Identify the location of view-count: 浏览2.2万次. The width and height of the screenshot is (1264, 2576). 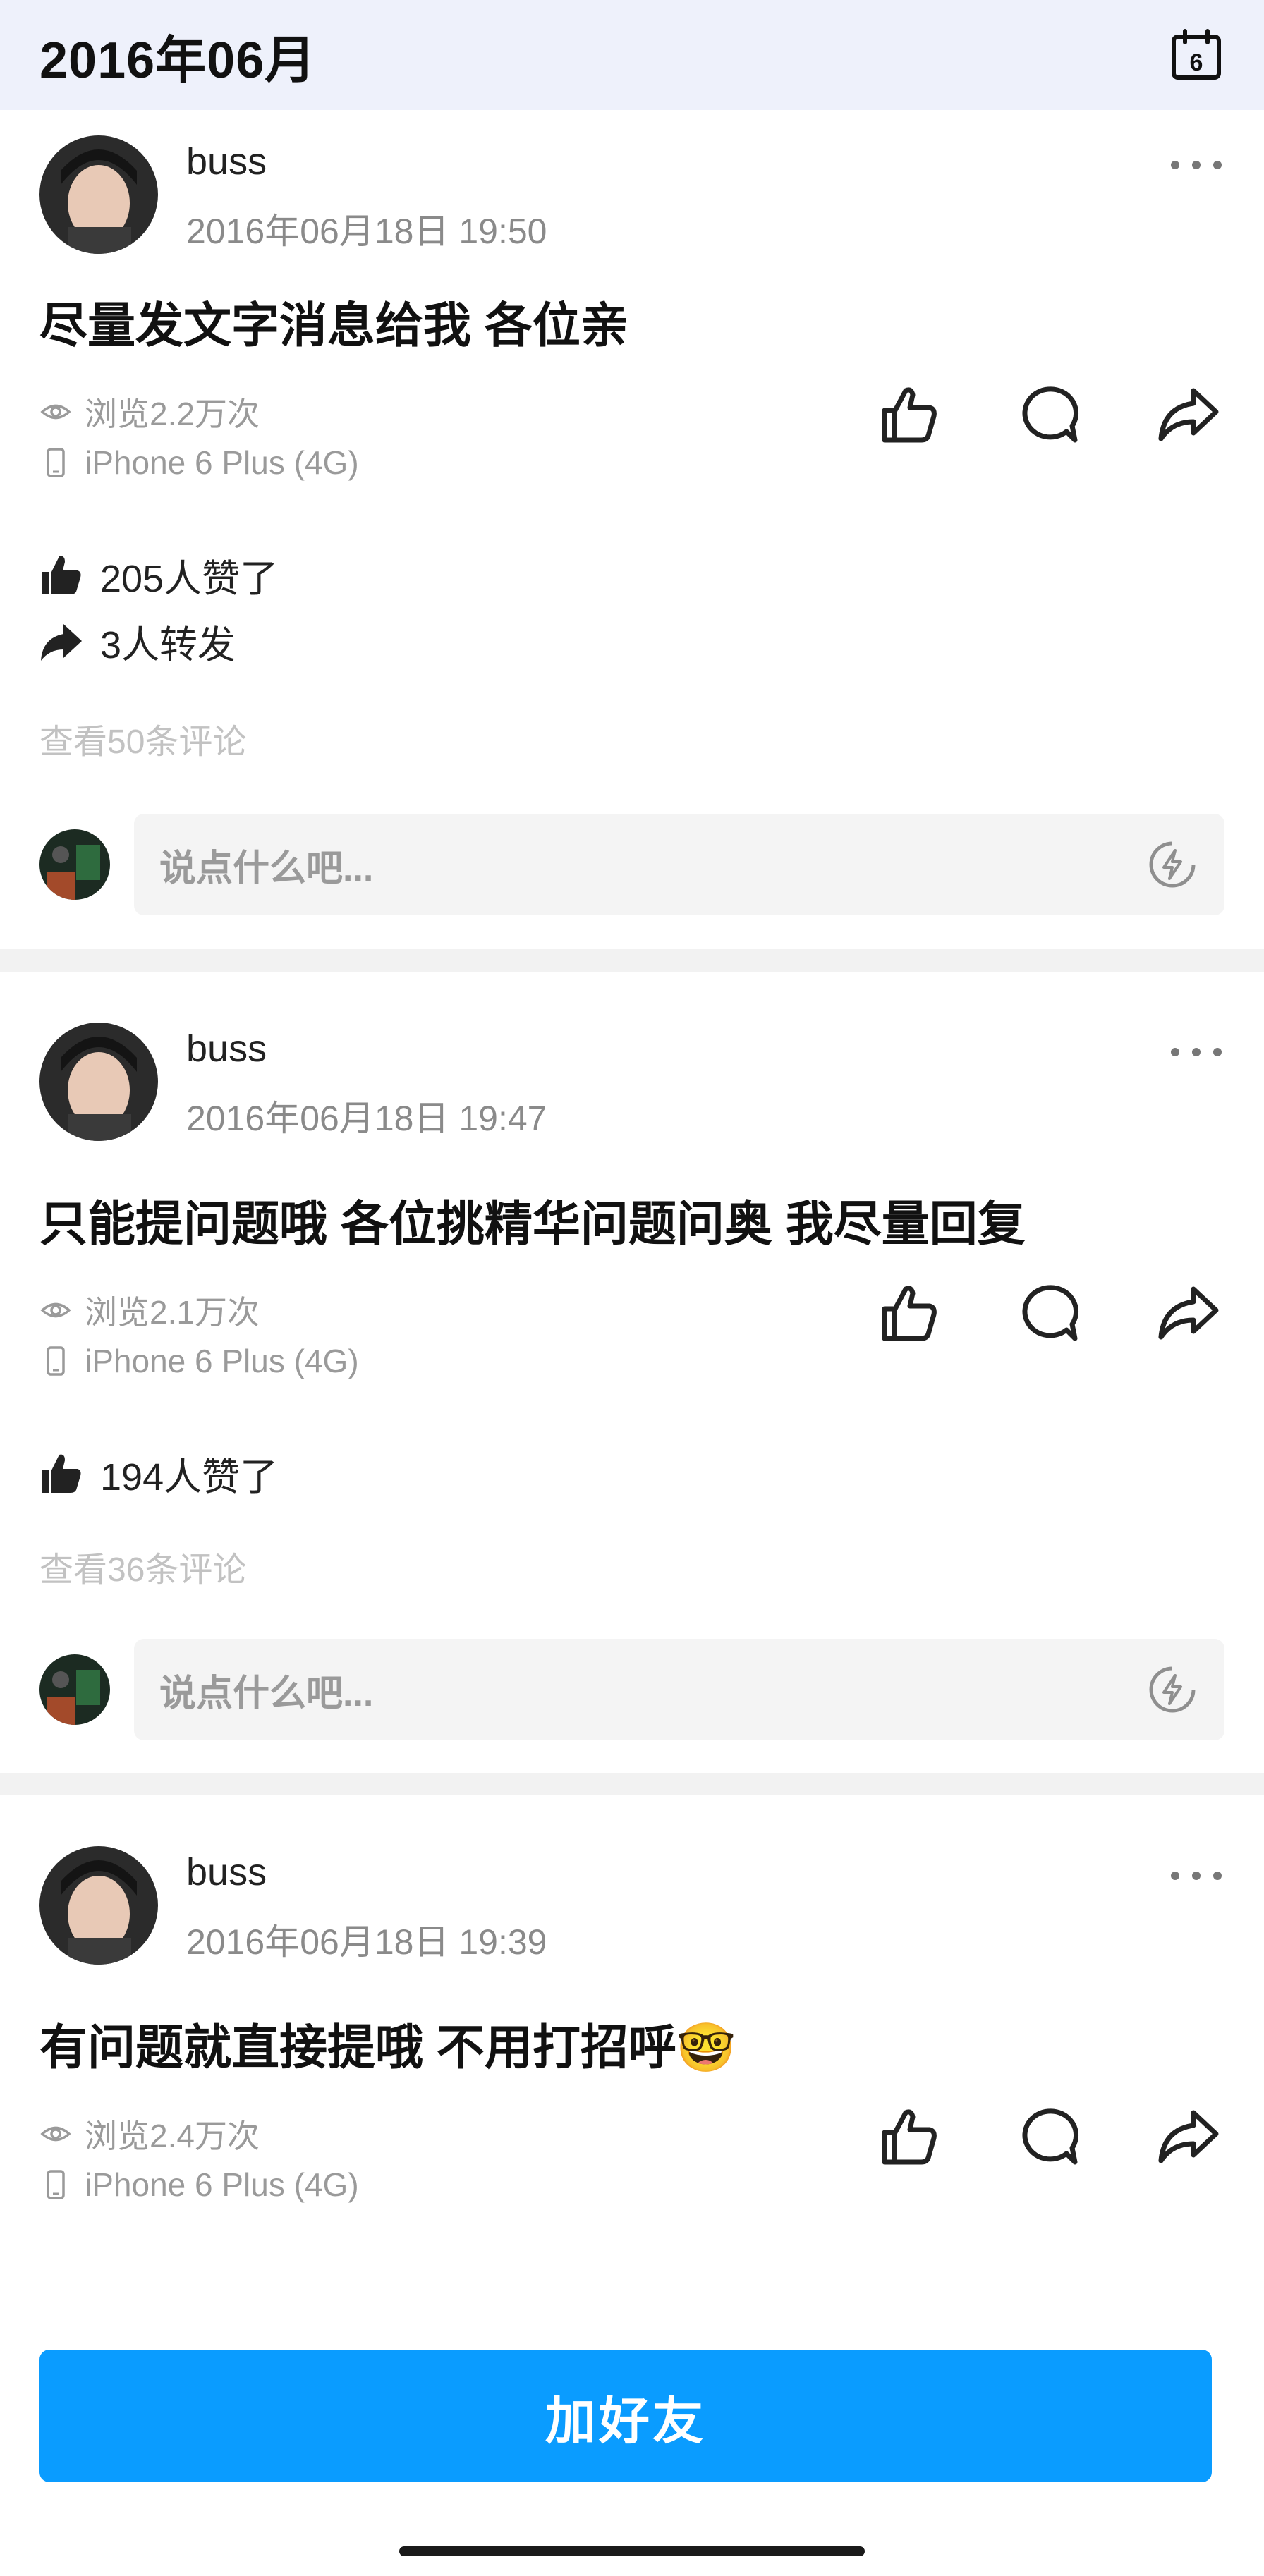
(173, 414).